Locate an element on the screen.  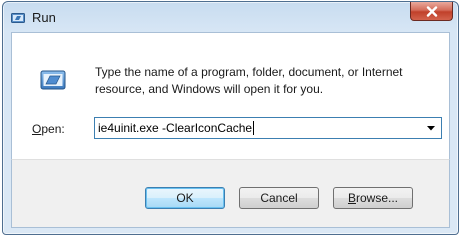
open-input-value: ie4uinit.exe -ClearIconCache is located at coordinates (175, 128).